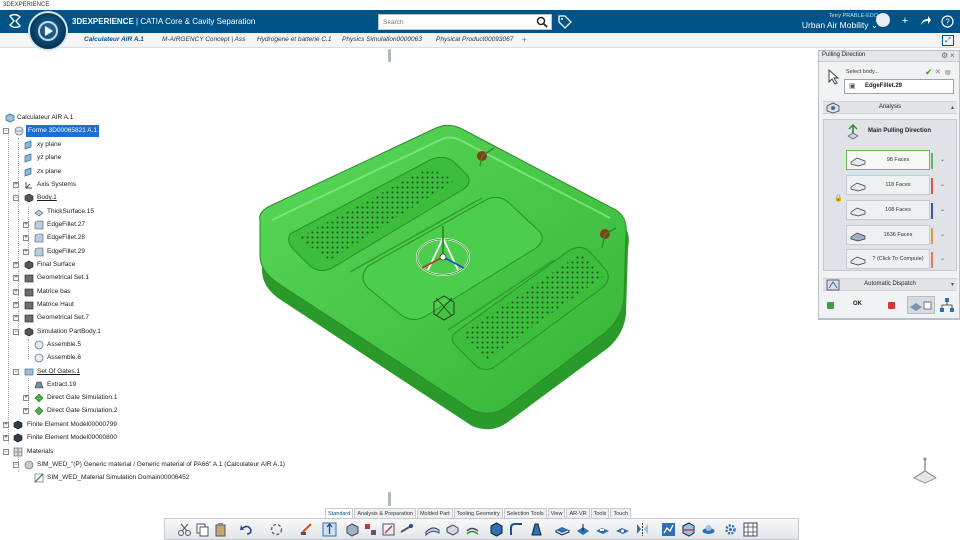  Describe the element at coordinates (184, 529) in the screenshot. I see `cut-icon` at that location.